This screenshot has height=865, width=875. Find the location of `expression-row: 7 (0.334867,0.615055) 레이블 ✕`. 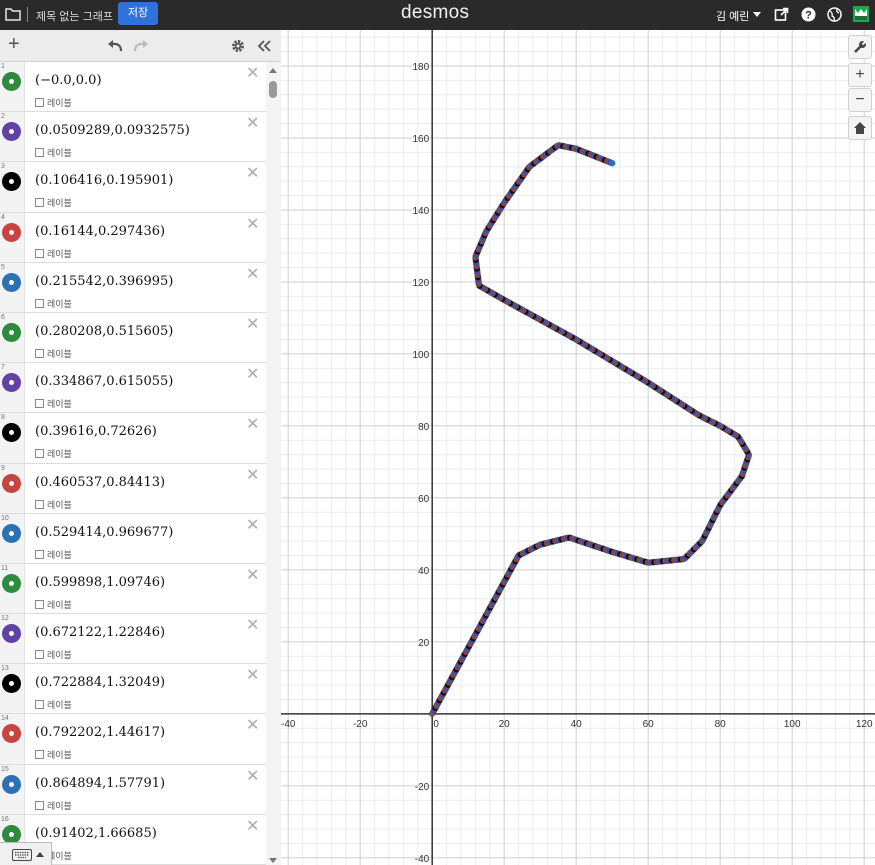

expression-row: 7 (0.334867,0.615055) 레이블 ✕ is located at coordinates (133, 388).